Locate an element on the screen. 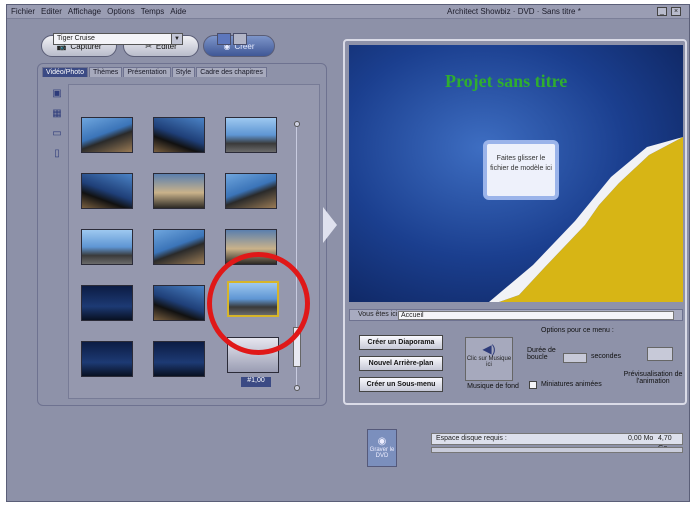 The width and height of the screenshot is (696, 507). chevron-down-icon: ▼ is located at coordinates (176, 39).